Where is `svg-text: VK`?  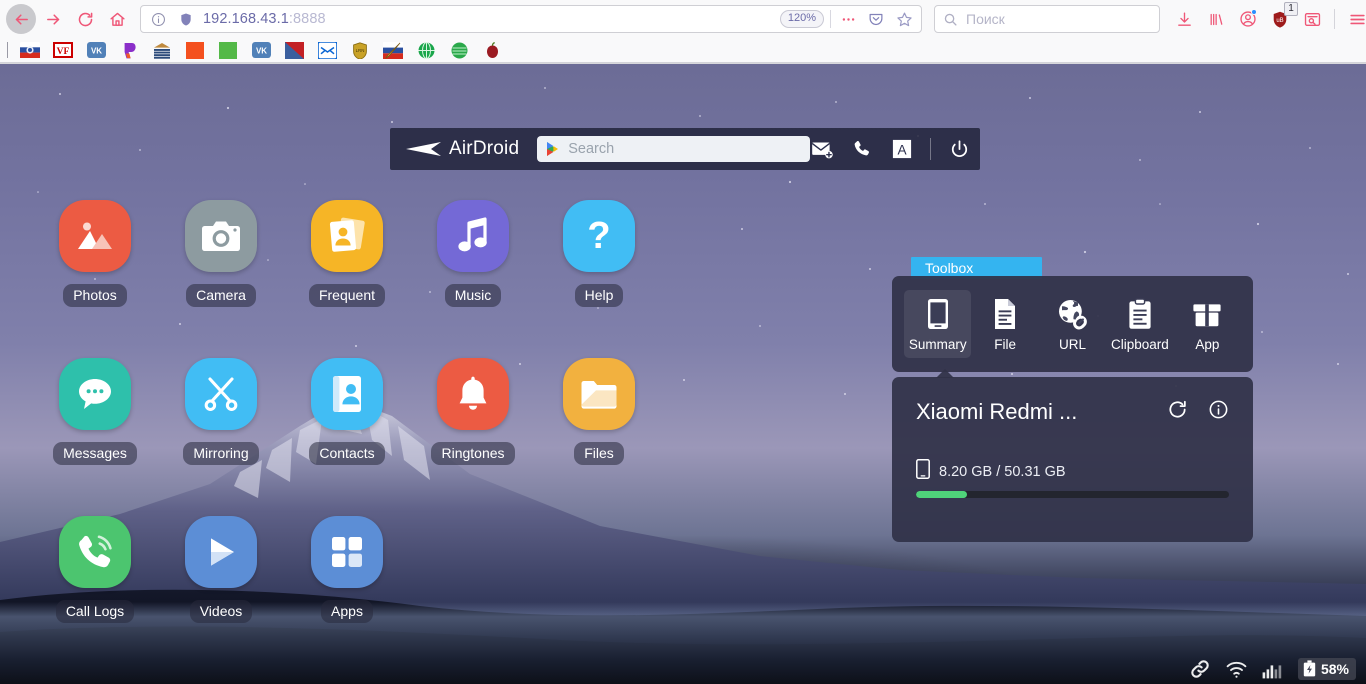
svg-text: VK is located at coordinates (260, 51).